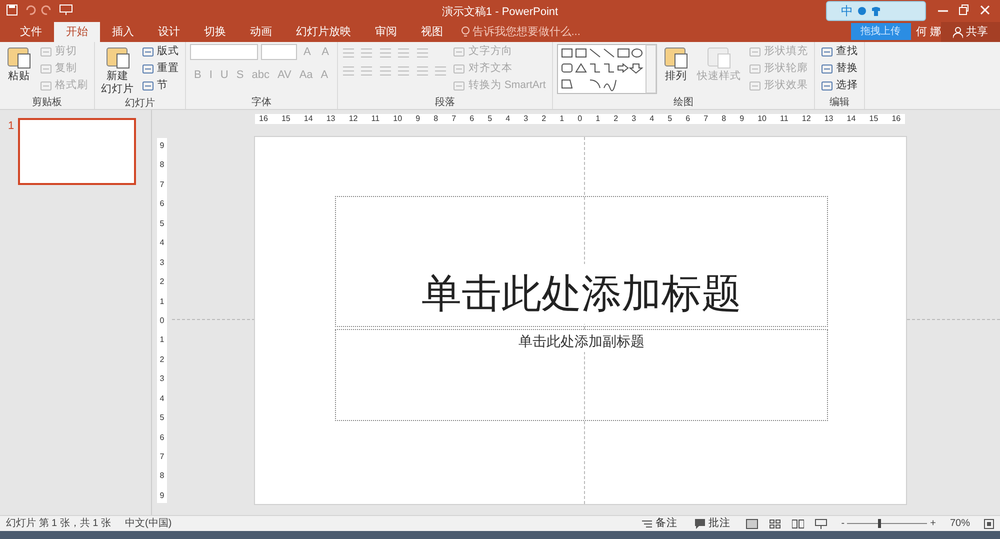 Image resolution: width=1000 pixels, height=539 pixels. Describe the element at coordinates (160, 69) in the screenshot. I see `ribbon-button: 重置` at that location.